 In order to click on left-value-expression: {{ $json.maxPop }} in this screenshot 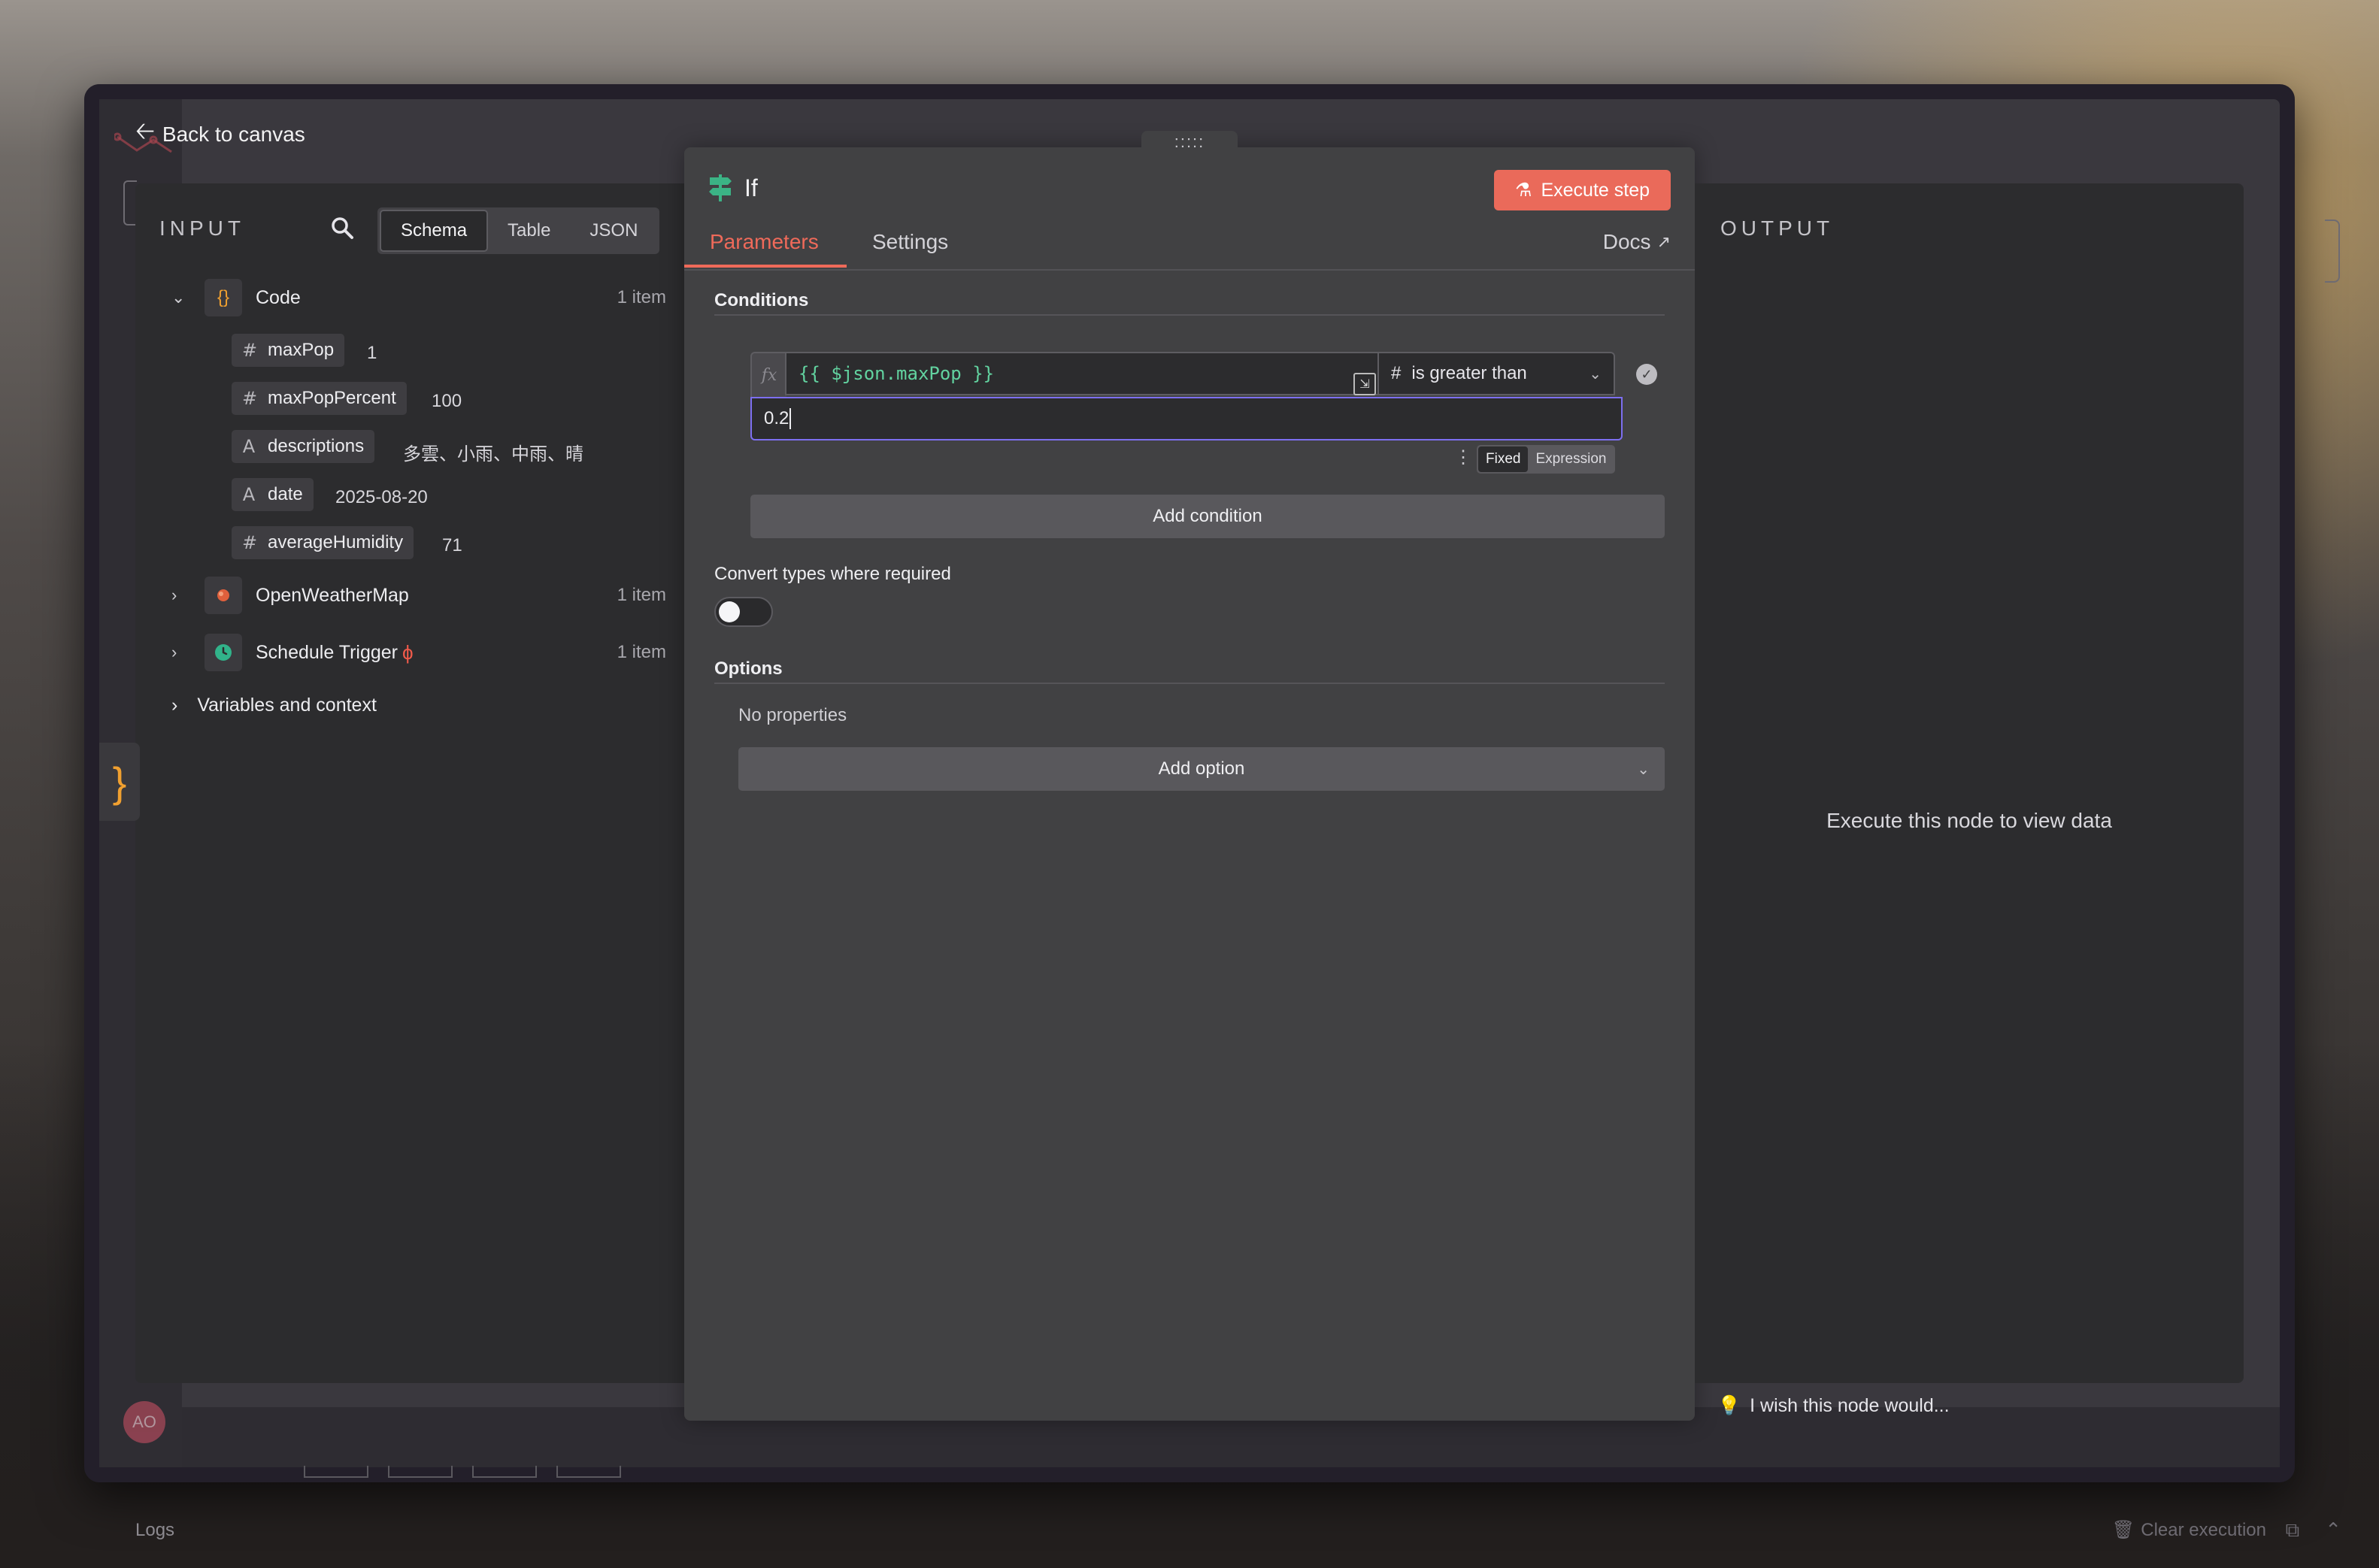, I will do `click(1082, 373)`.